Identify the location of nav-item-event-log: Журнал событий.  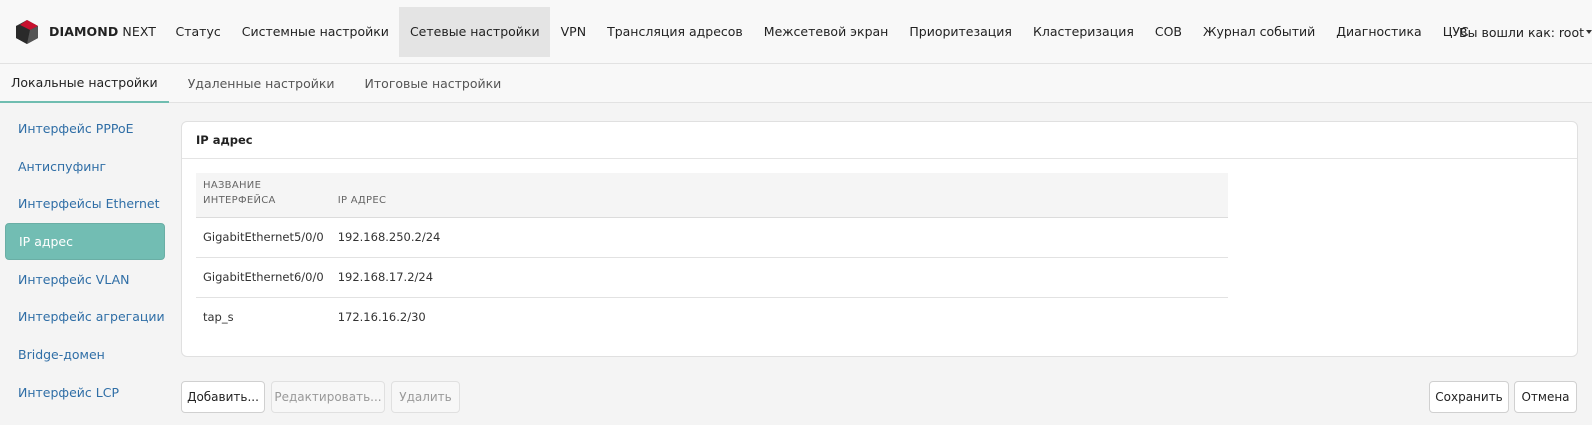
(1259, 32).